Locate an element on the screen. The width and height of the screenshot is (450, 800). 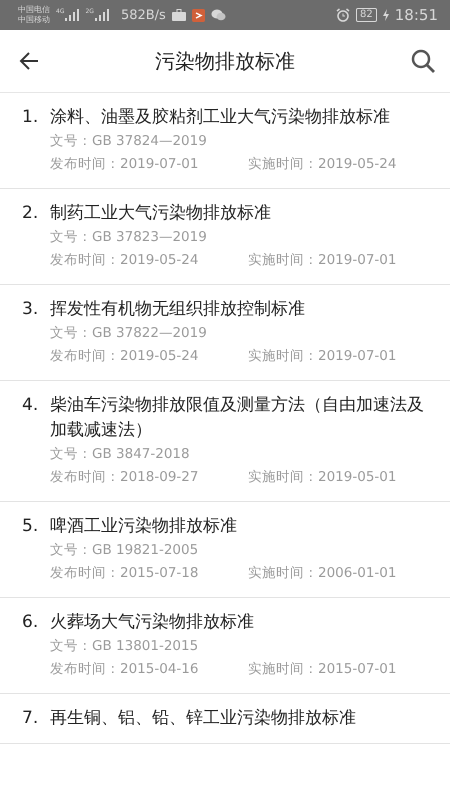
document-number: 文号：GB 13801-2015 is located at coordinates (125, 646).